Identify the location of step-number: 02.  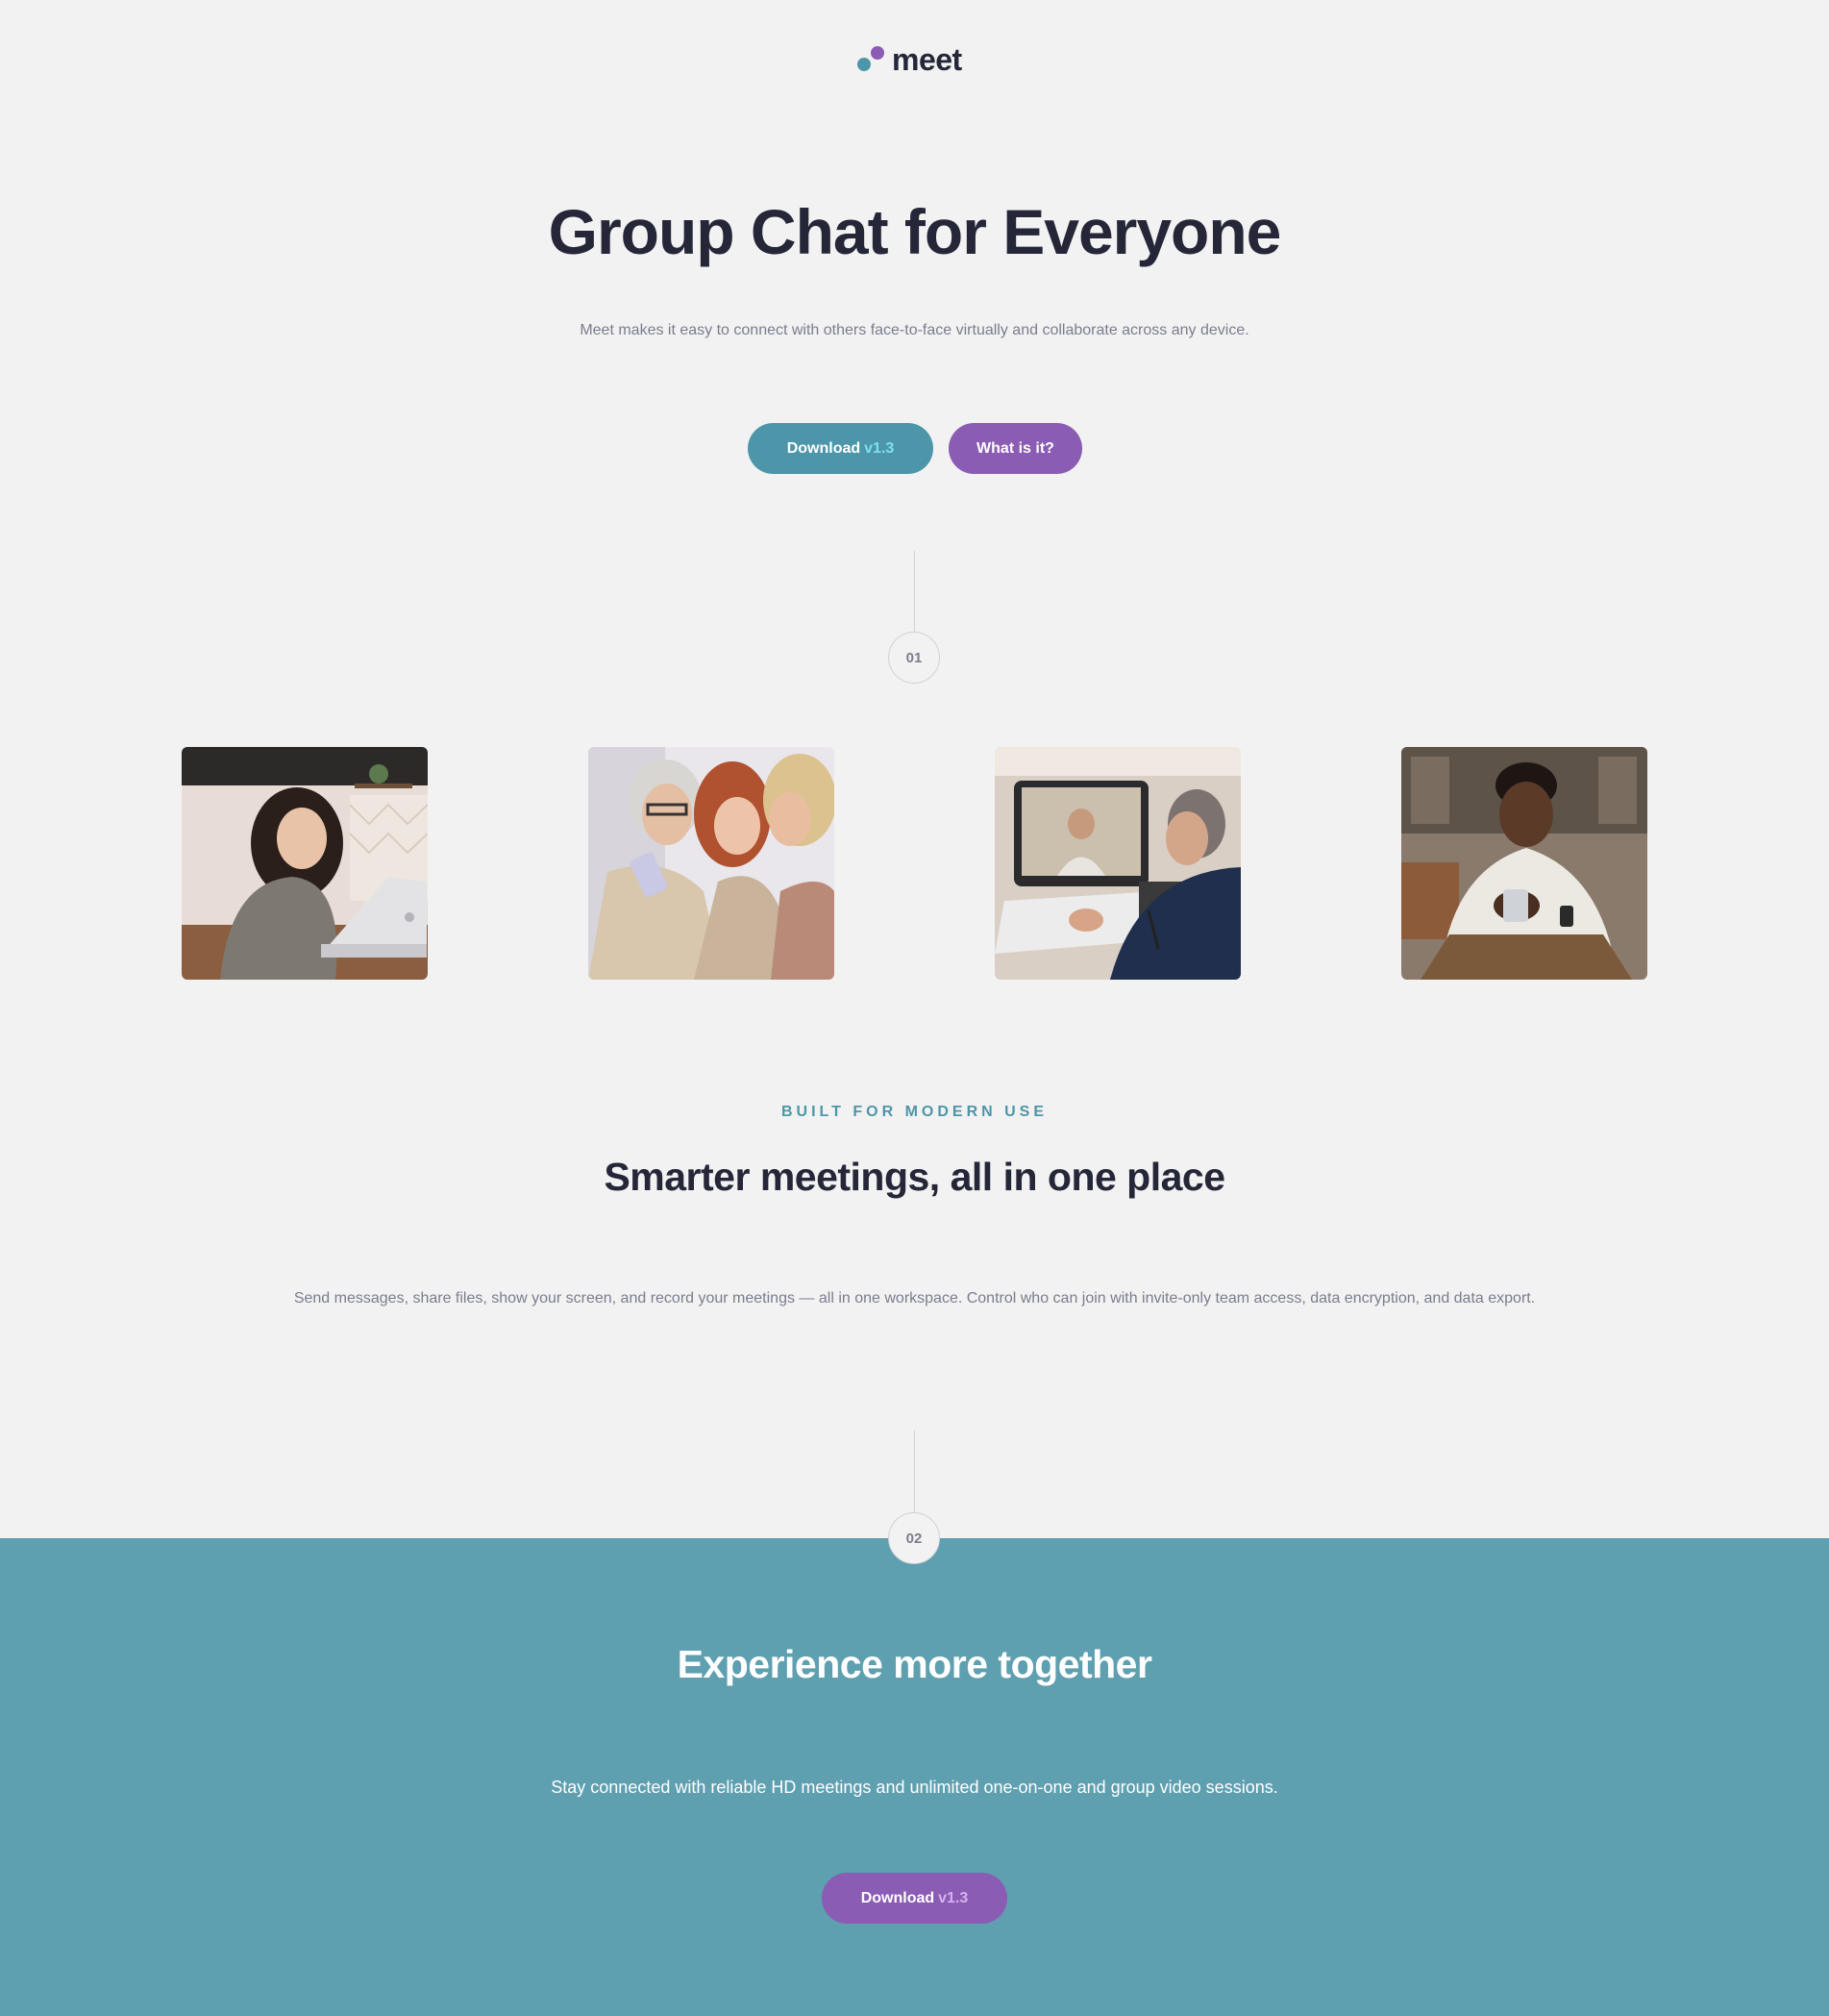
(914, 1538).